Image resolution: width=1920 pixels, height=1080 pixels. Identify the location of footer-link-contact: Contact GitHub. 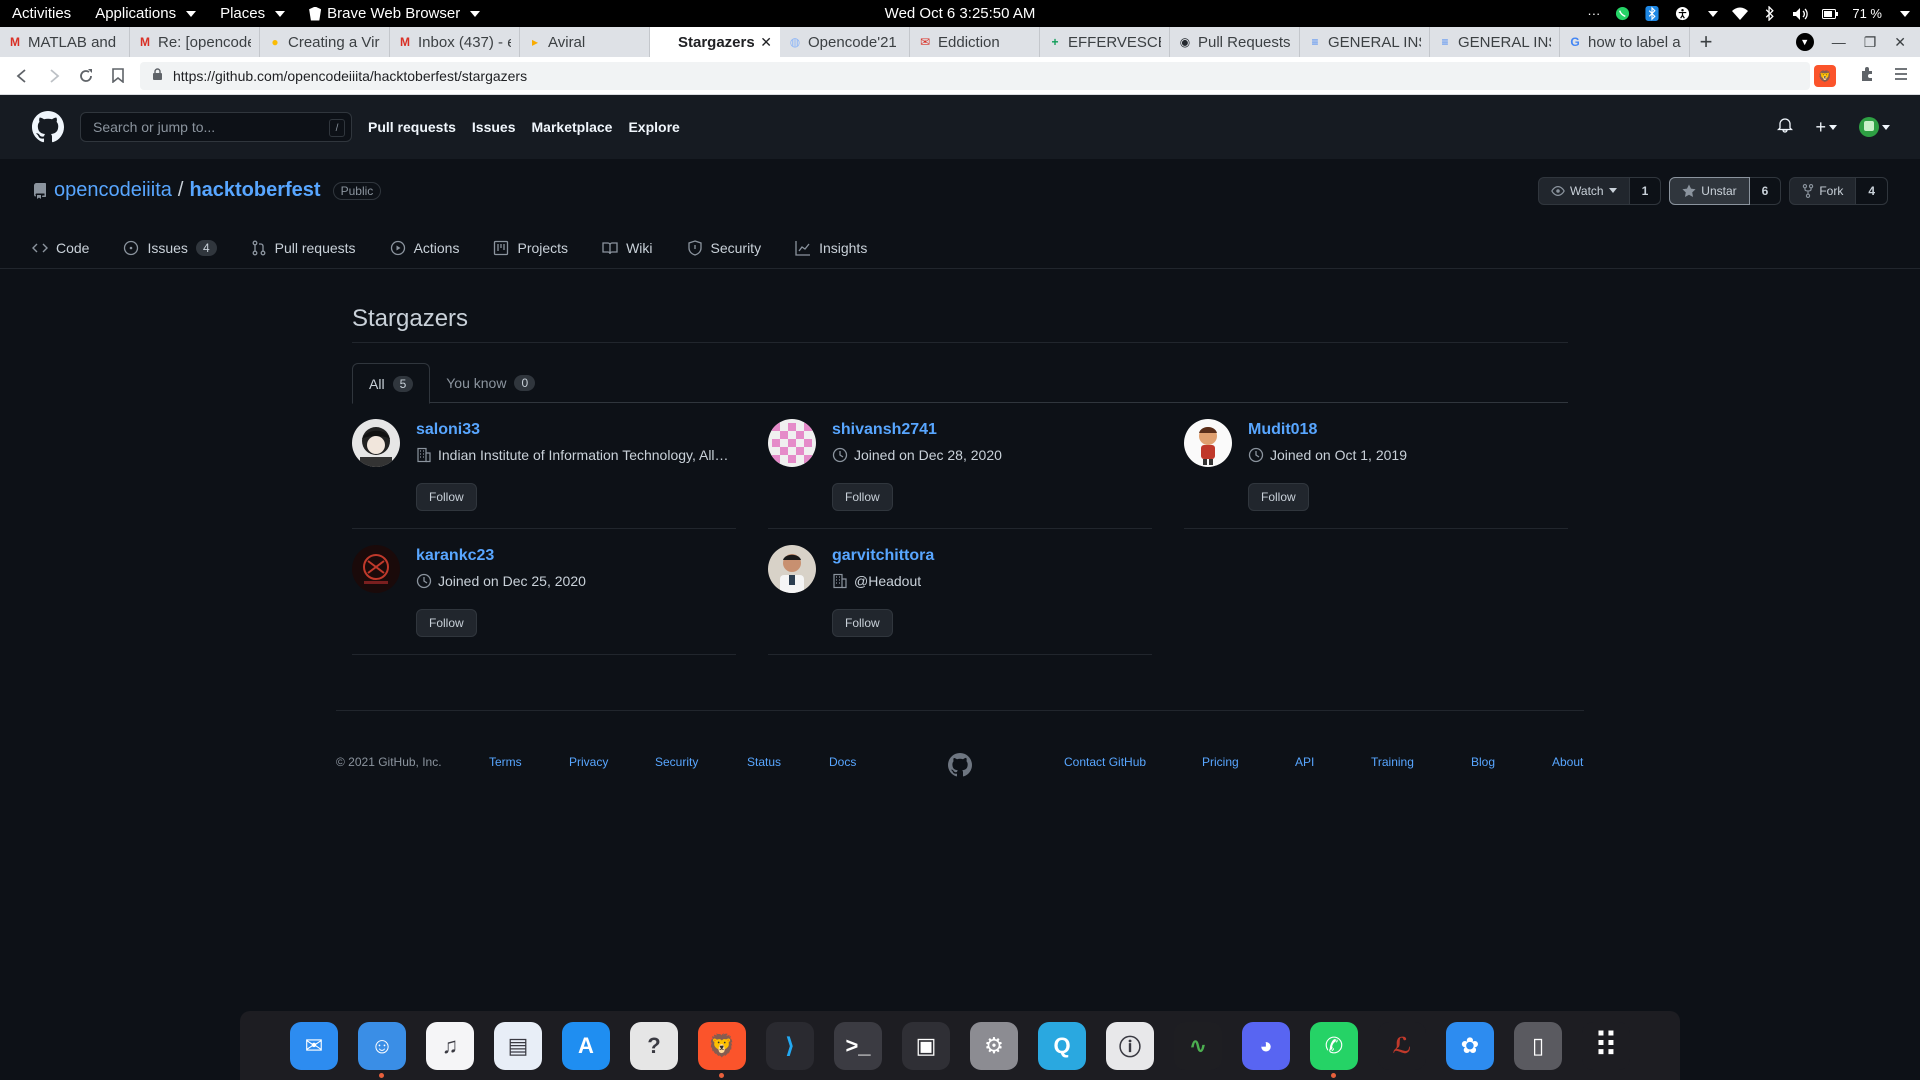
(1105, 762).